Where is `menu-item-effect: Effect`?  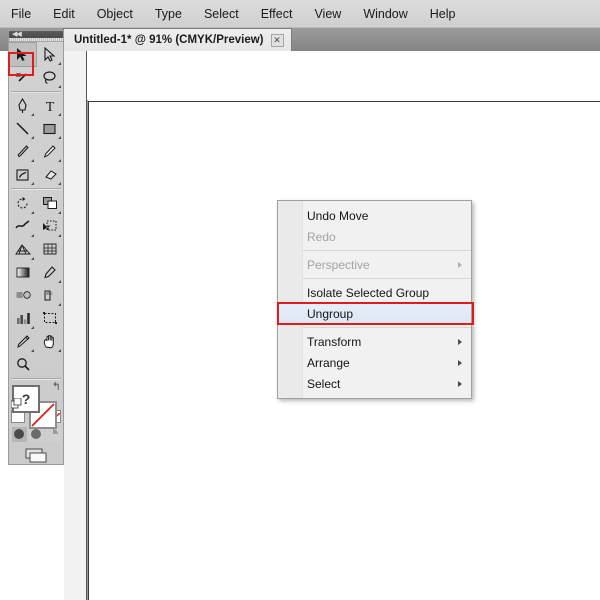 menu-item-effect: Effect is located at coordinates (277, 14).